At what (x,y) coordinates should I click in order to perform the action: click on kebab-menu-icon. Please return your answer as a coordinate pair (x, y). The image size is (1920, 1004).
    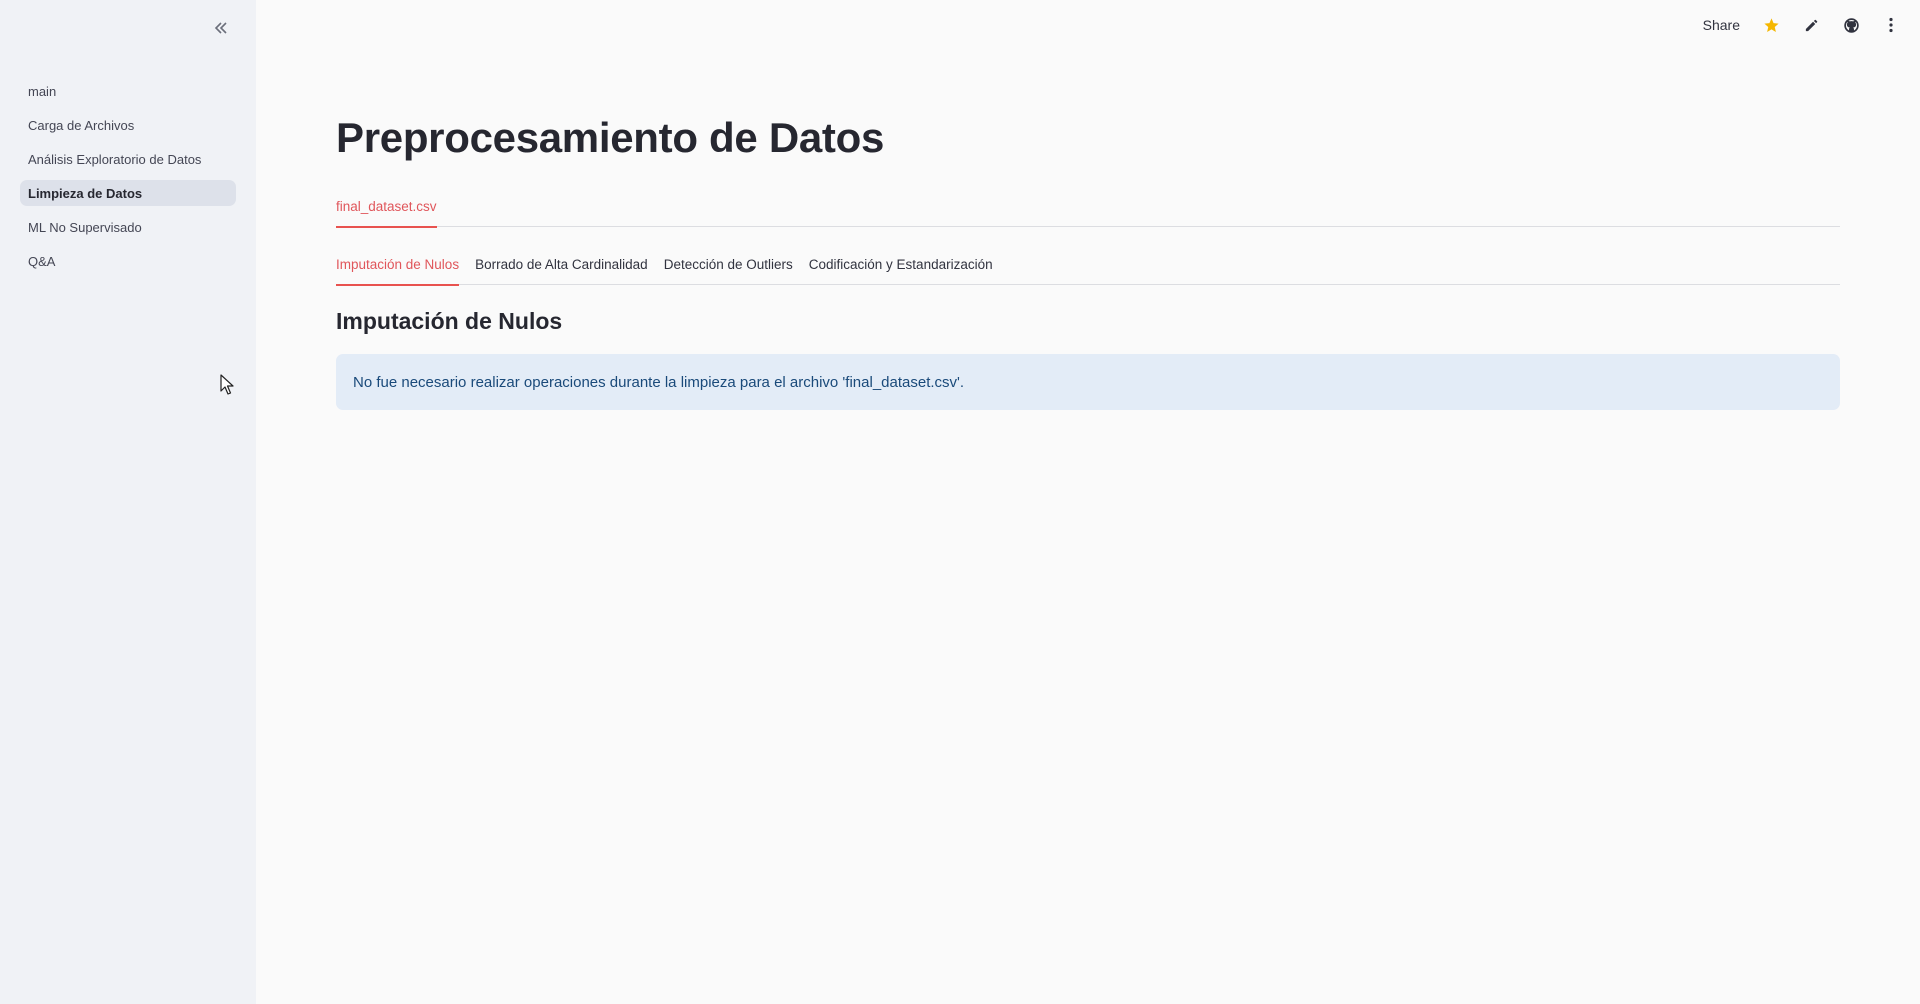
    Looking at the image, I should click on (1891, 25).